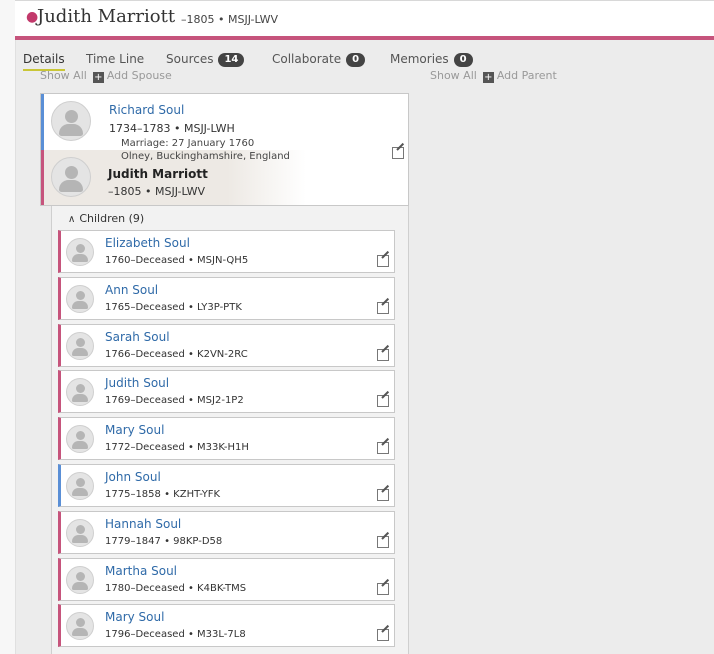  What do you see at coordinates (231, 60) in the screenshot?
I see `sources-count-badge: 14` at bounding box center [231, 60].